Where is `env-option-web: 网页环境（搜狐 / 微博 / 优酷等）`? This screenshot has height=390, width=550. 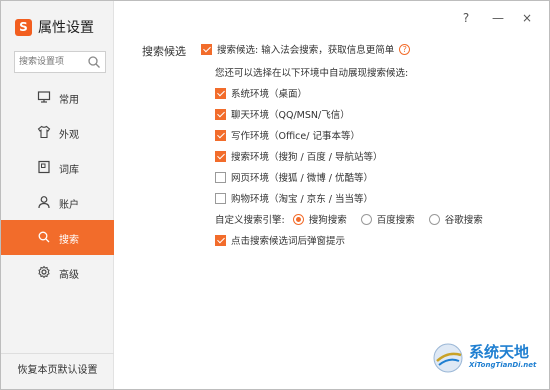
env-option-web: 网页环境（搜狐 / 微博 / 优酷等） is located at coordinates (294, 177).